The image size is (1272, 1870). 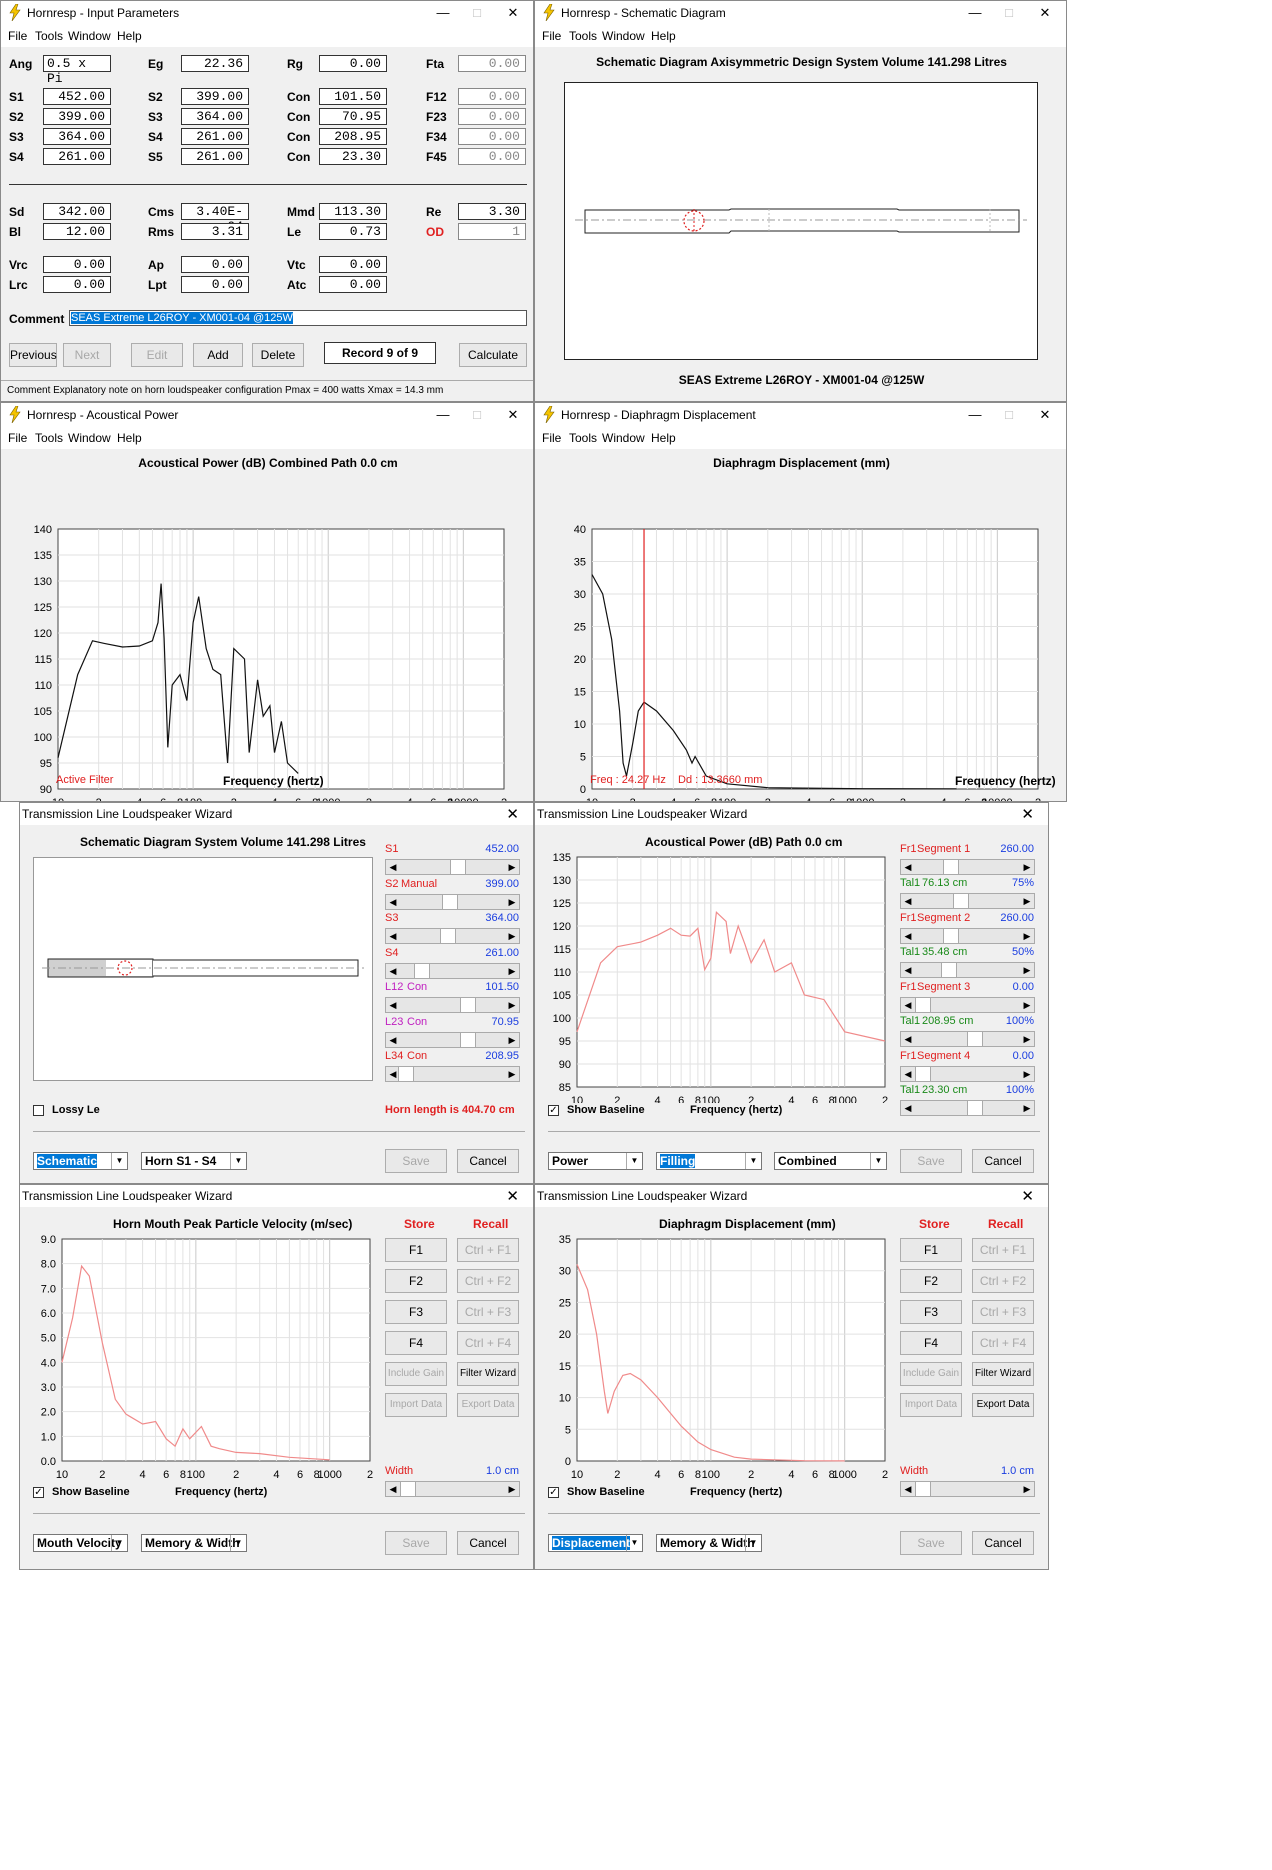 What do you see at coordinates (33, 355) in the screenshot?
I see `previous-button: Previous` at bounding box center [33, 355].